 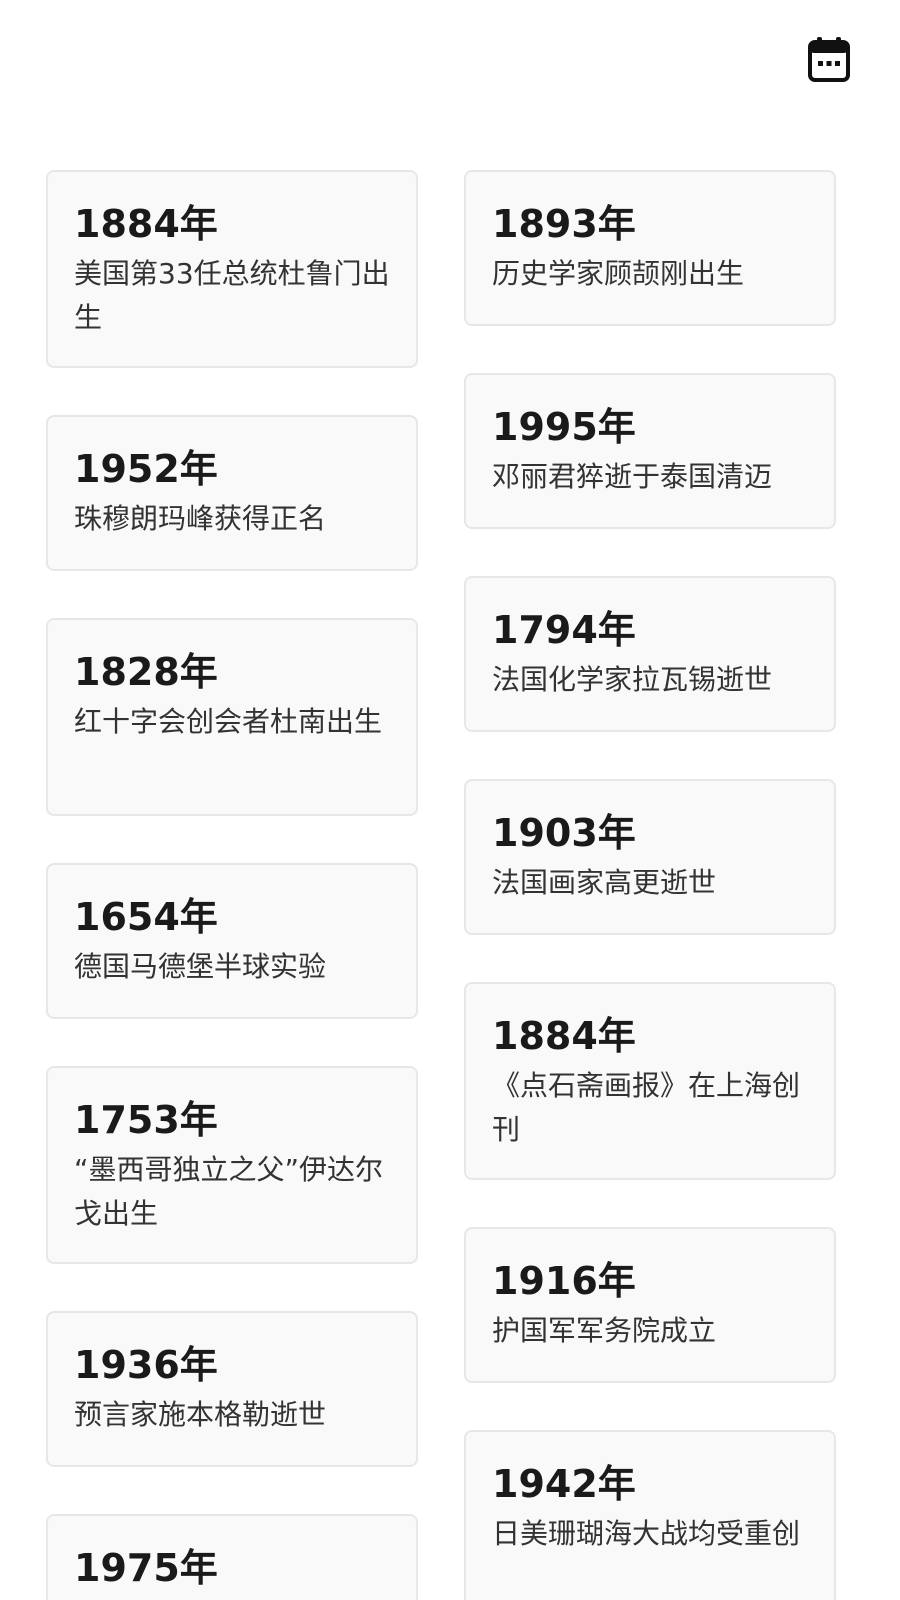 What do you see at coordinates (146, 469) in the screenshot?
I see `event-year: 1952年` at bounding box center [146, 469].